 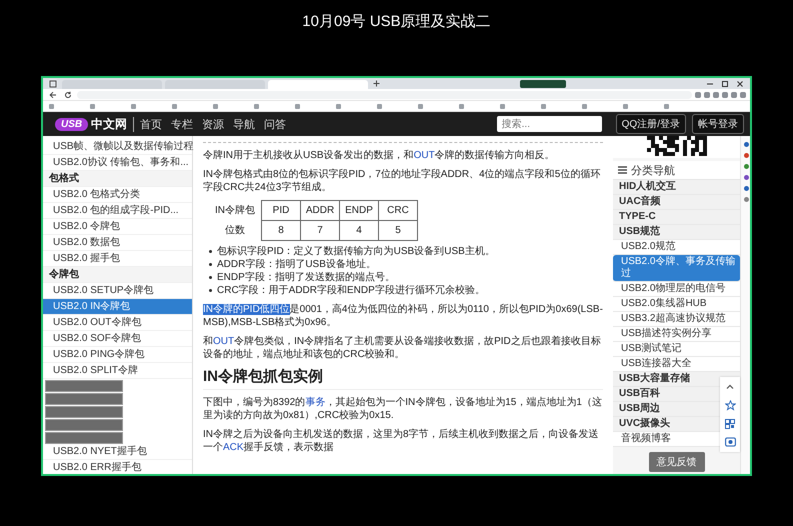 I want to click on nav-link: 资源, so click(x=213, y=124).